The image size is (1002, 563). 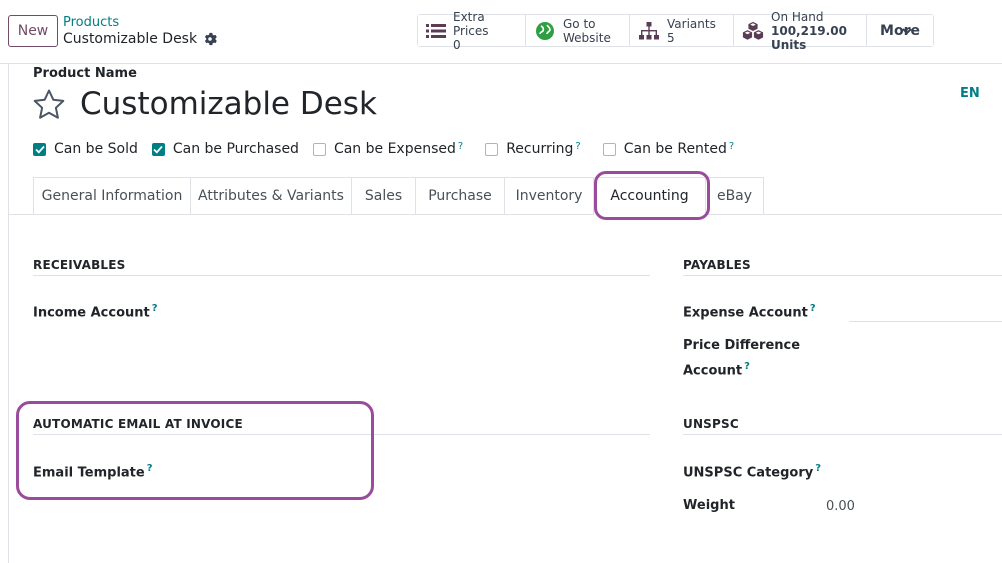 What do you see at coordinates (394, 149) in the screenshot?
I see `can-be-expensed-label: Can be Expensed` at bounding box center [394, 149].